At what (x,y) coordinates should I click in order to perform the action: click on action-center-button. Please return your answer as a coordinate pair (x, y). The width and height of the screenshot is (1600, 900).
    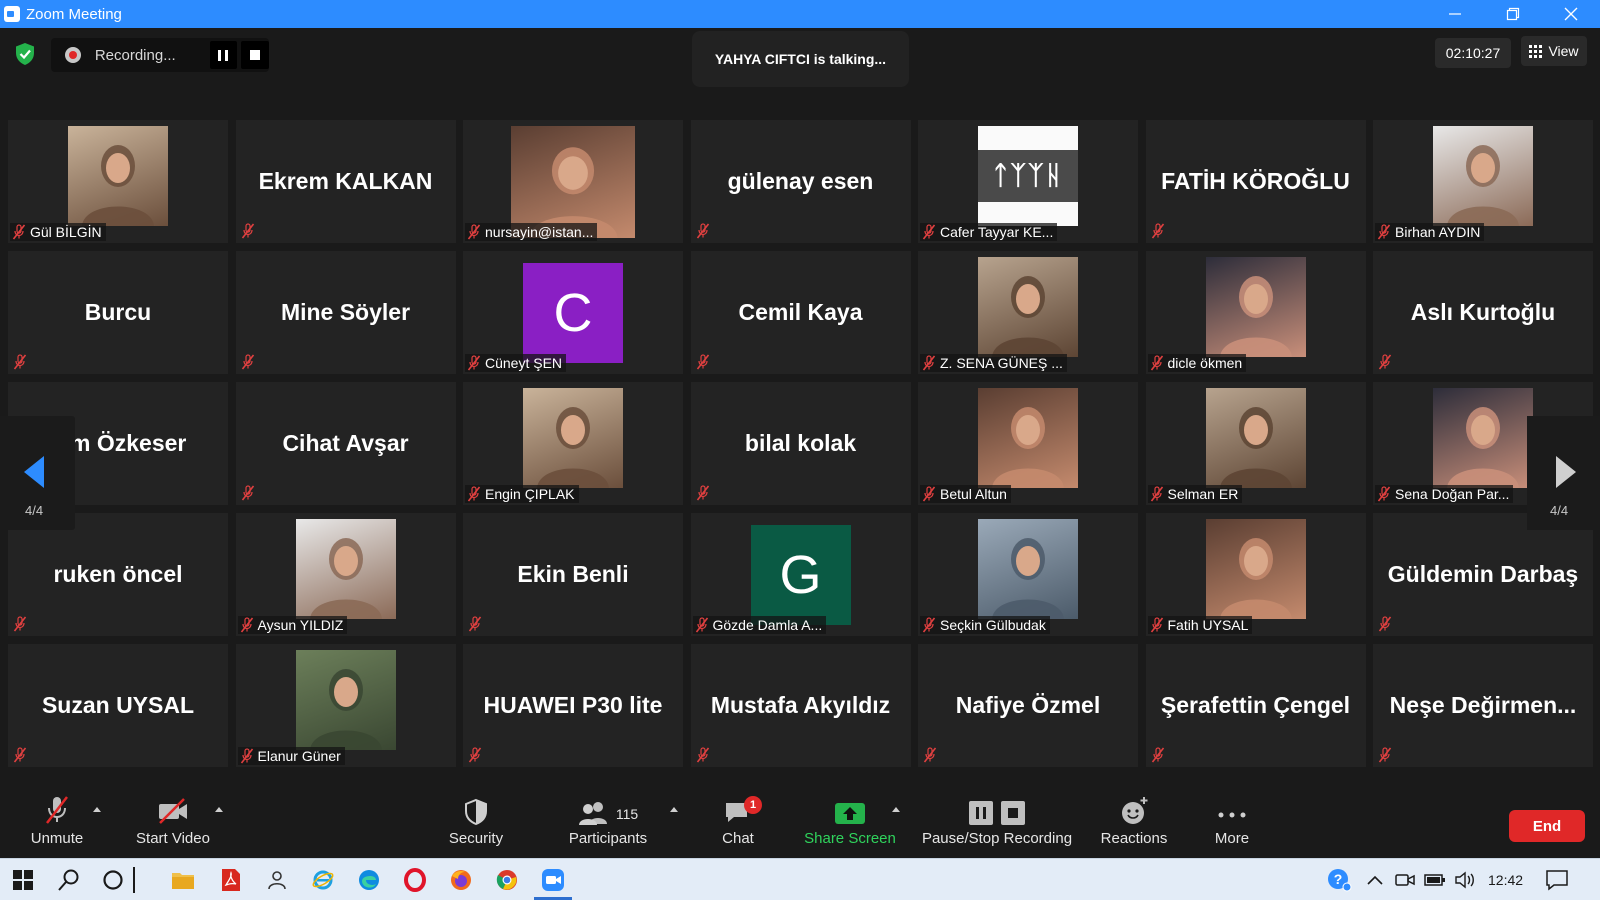
    Looking at the image, I should click on (1557, 880).